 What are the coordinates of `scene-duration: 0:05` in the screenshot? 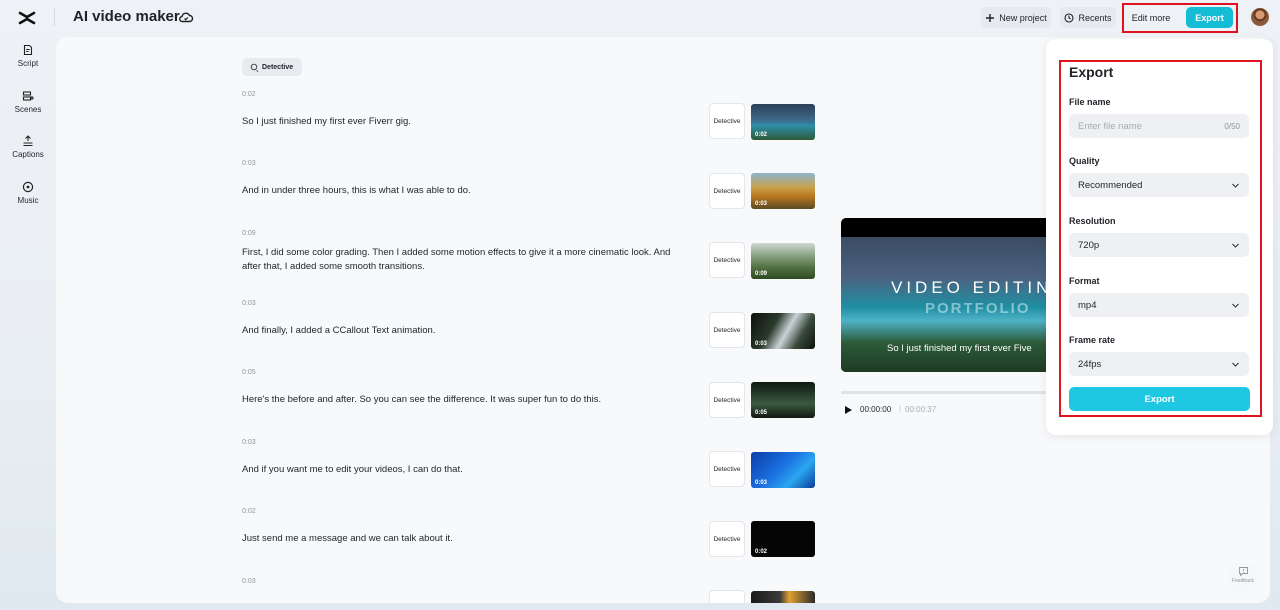 It's located at (761, 413).